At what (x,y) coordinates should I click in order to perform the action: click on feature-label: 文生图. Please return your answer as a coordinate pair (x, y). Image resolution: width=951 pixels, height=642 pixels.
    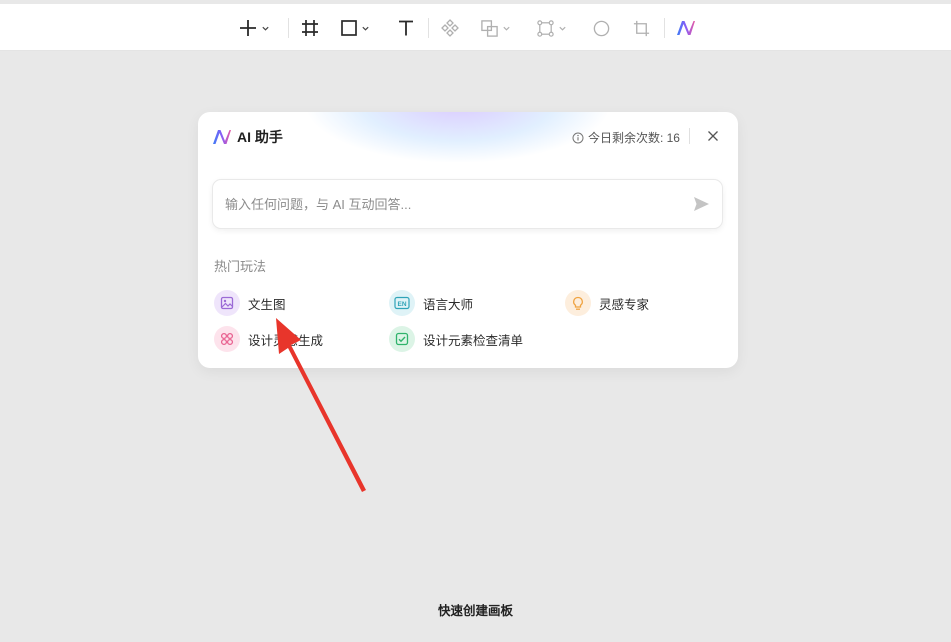
    Looking at the image, I should click on (267, 304).